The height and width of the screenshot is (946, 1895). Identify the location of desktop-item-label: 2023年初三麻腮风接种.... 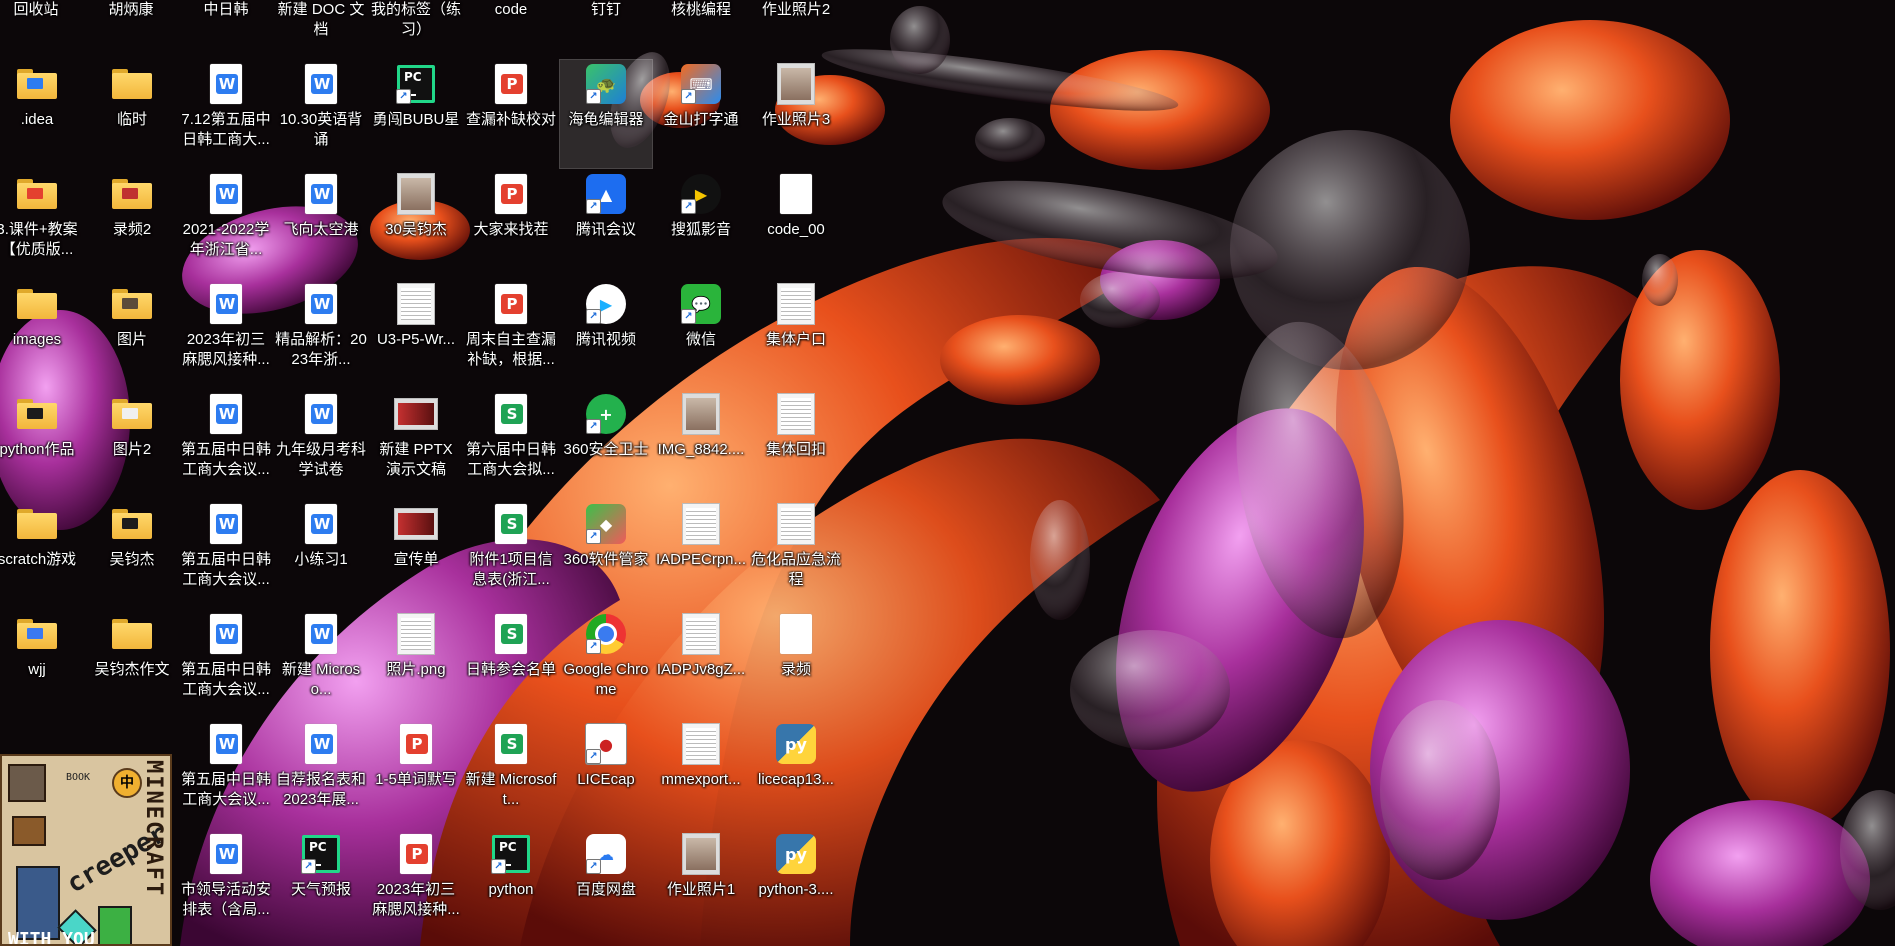
(226, 349).